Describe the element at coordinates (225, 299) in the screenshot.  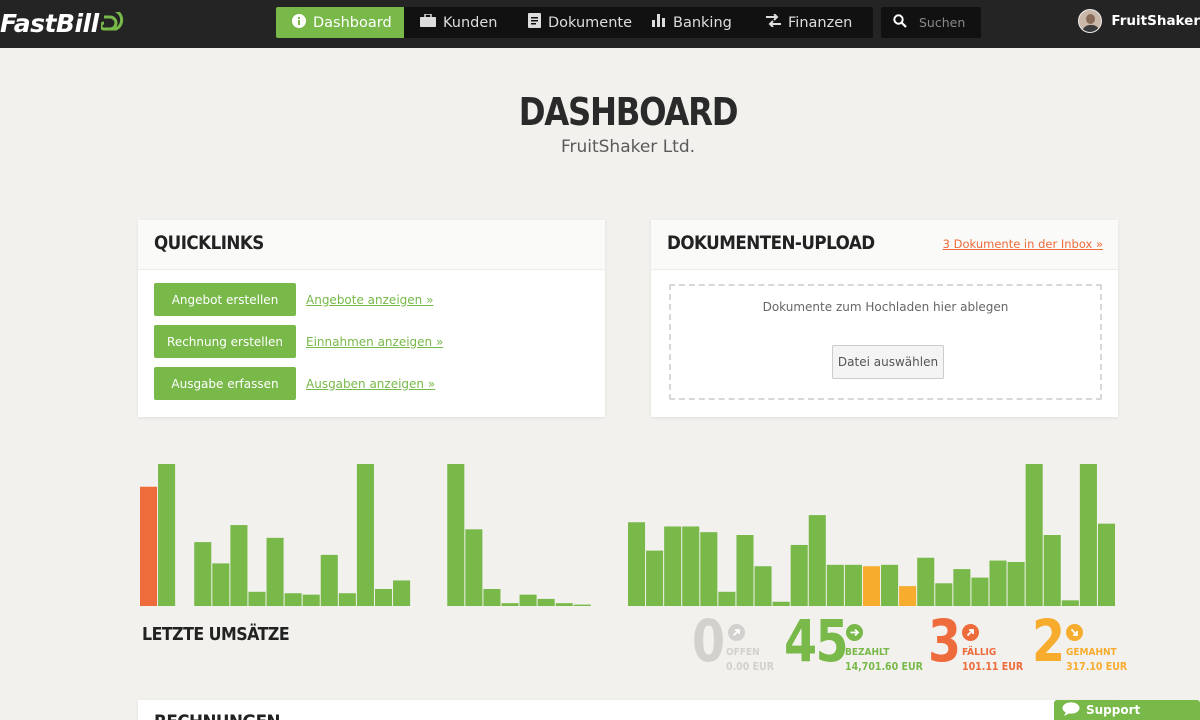
I see `create-offer-button: Angebot erstellen` at that location.